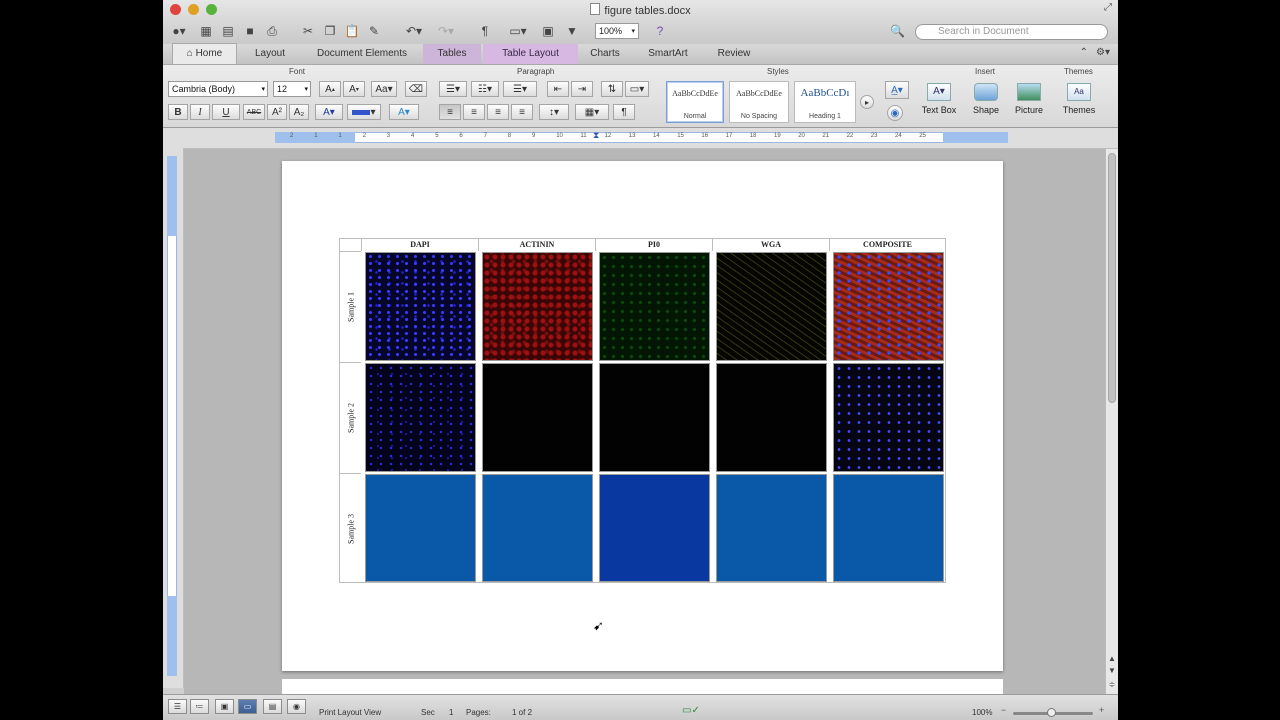 The width and height of the screenshot is (1280, 720). What do you see at coordinates (226, 112) in the screenshot?
I see `underline-button: U` at bounding box center [226, 112].